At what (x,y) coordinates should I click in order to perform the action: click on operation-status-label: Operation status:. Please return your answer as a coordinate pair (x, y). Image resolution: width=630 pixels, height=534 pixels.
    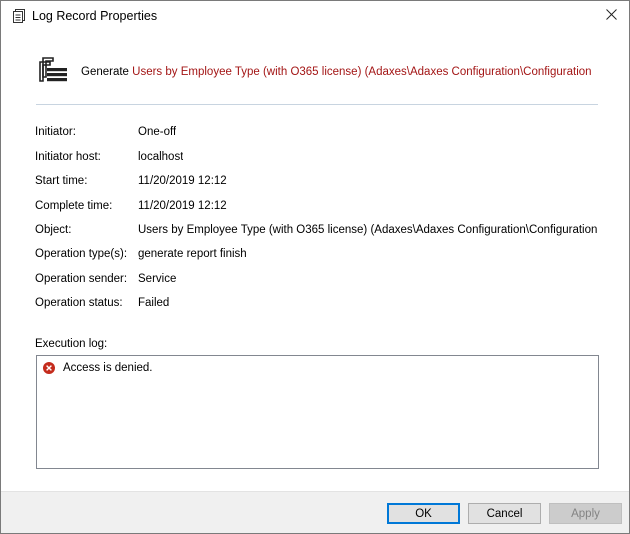
    Looking at the image, I should click on (79, 303).